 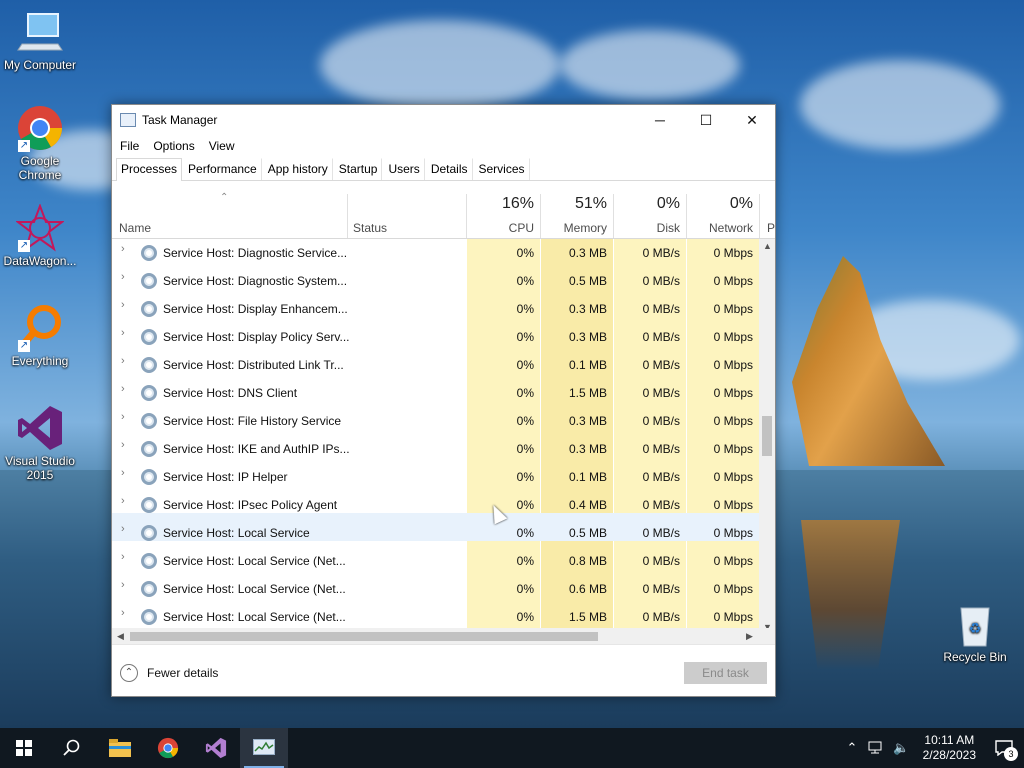 I want to click on title-bar: Task Manager ─ ☐ ✕, so click(x=443, y=120).